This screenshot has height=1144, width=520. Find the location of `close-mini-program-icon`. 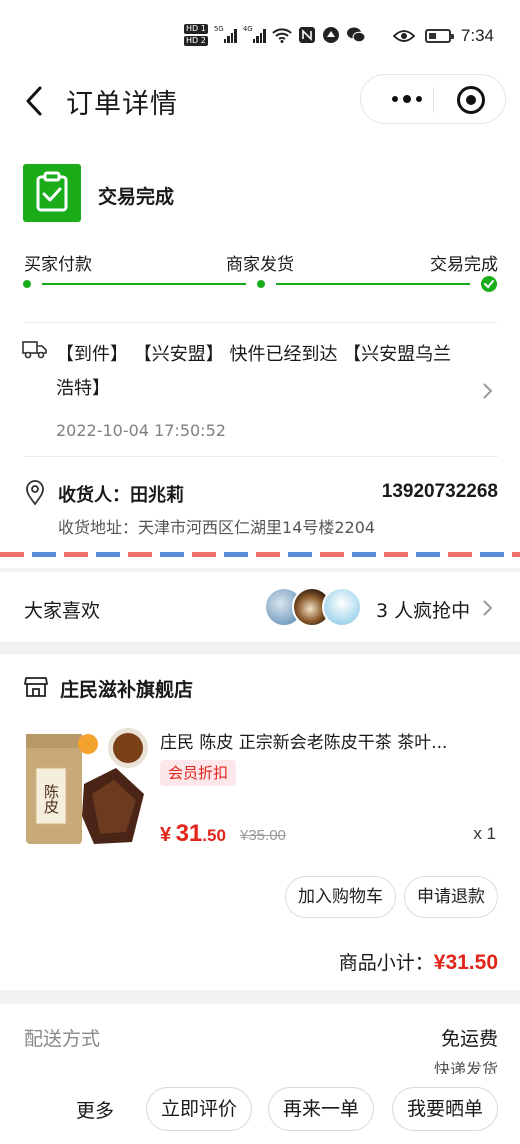

close-mini-program-icon is located at coordinates (471, 100).